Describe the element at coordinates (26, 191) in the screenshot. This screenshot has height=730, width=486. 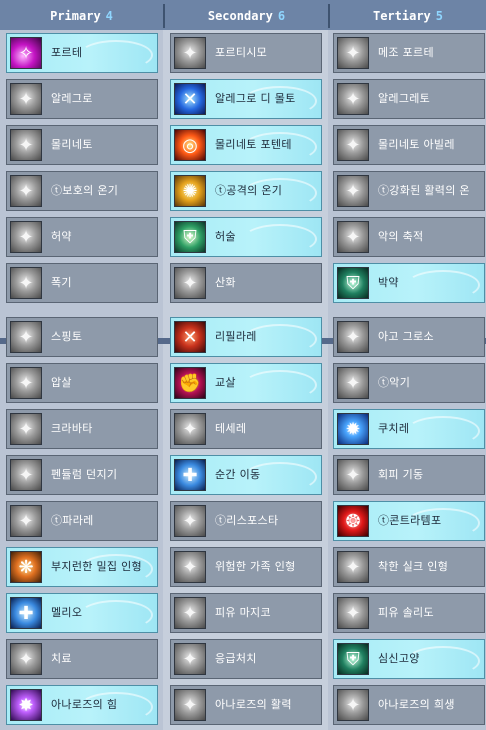
I see `gray-burst-icon: ✦` at that location.